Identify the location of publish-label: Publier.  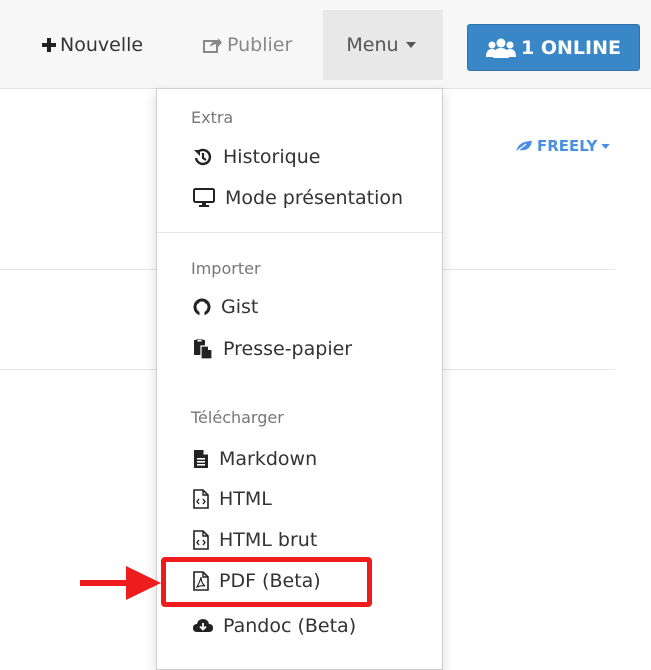
(260, 45).